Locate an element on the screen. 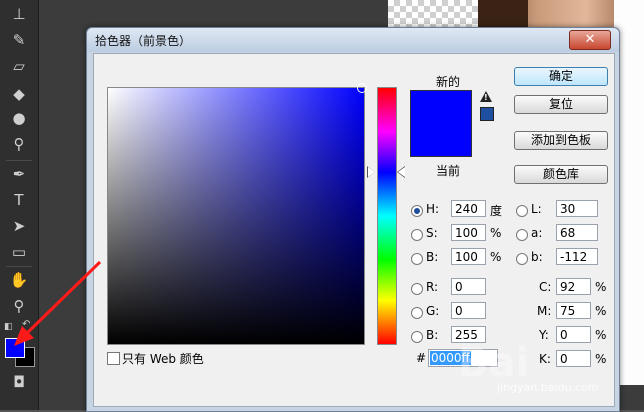 The width and height of the screenshot is (644, 412). foreground-color-swatch is located at coordinates (15, 348).